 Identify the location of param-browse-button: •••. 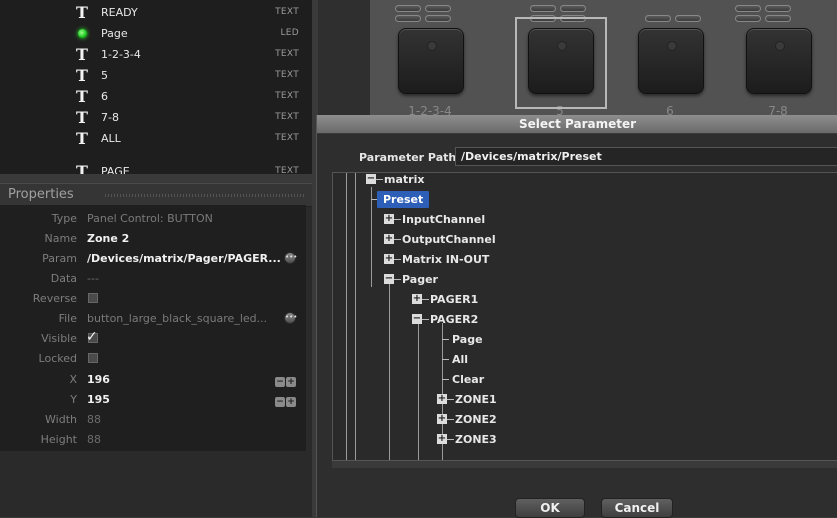
(290, 258).